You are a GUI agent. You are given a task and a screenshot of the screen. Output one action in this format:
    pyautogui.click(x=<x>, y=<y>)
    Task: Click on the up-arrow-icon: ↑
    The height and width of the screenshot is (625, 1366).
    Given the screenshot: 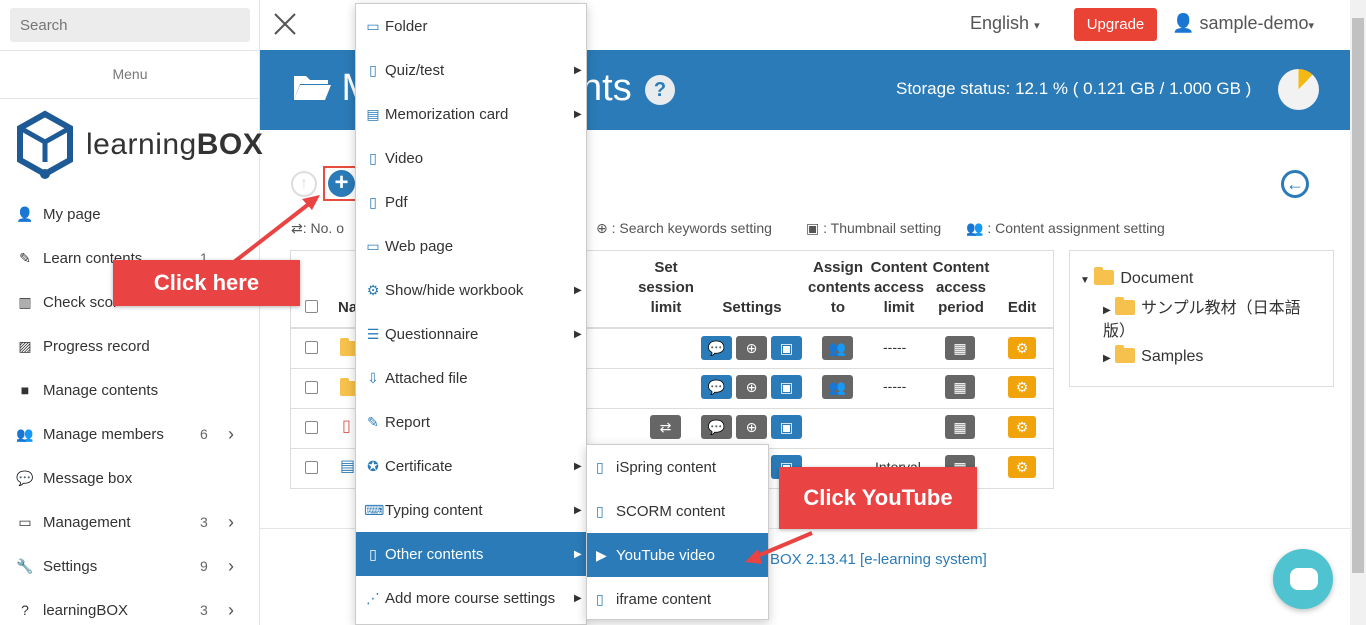 What is the action you would take?
    pyautogui.click(x=304, y=184)
    